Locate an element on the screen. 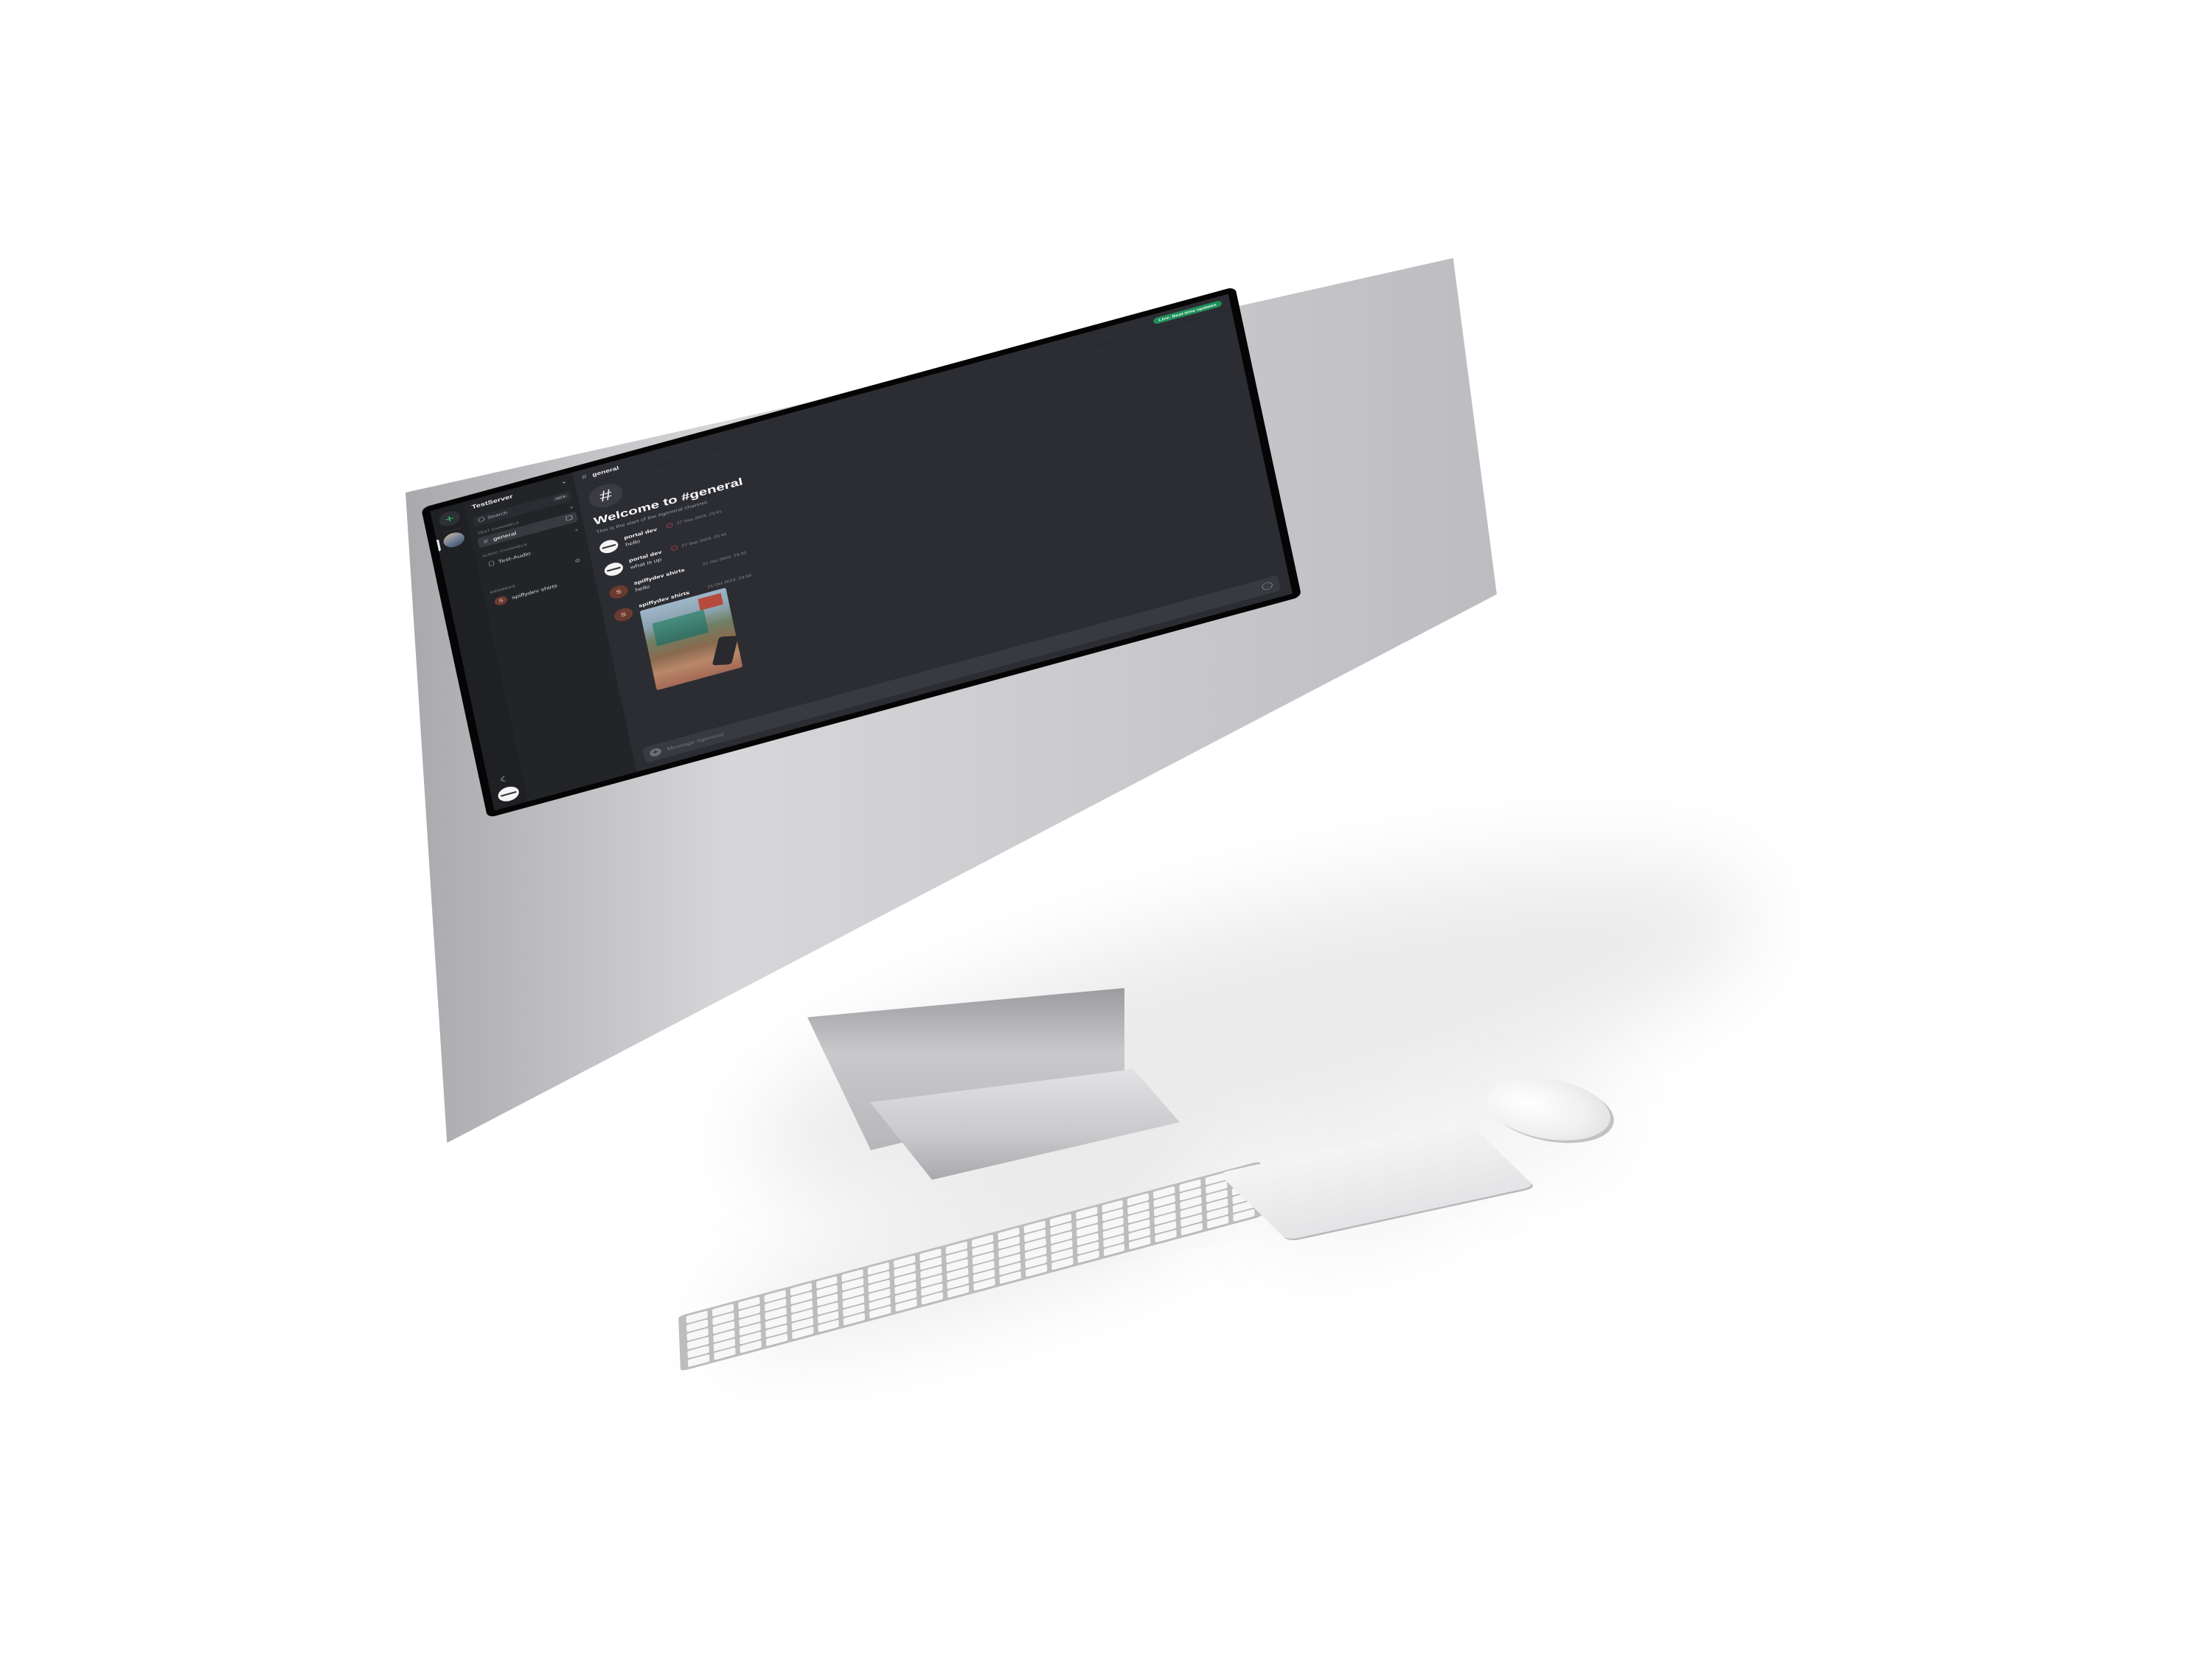  live-status-badge: Live: Real-time updates is located at coordinates (1187, 312).